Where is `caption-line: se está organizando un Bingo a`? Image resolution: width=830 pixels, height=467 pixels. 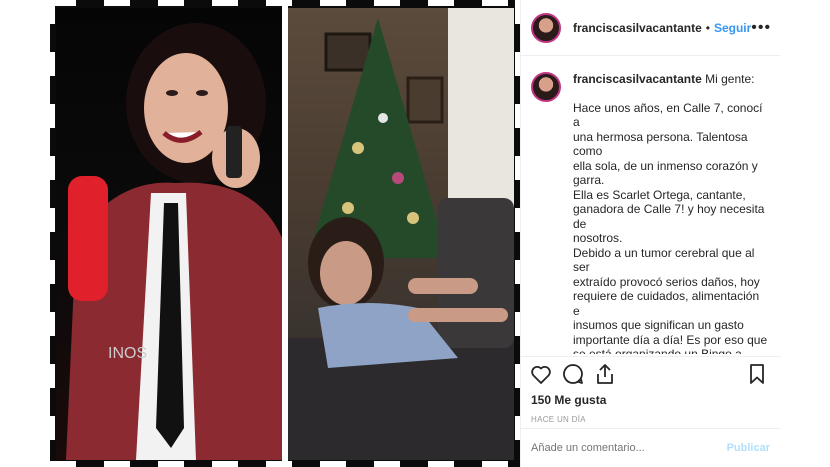 caption-line: se está organizando un Bingo a is located at coordinates (657, 350).